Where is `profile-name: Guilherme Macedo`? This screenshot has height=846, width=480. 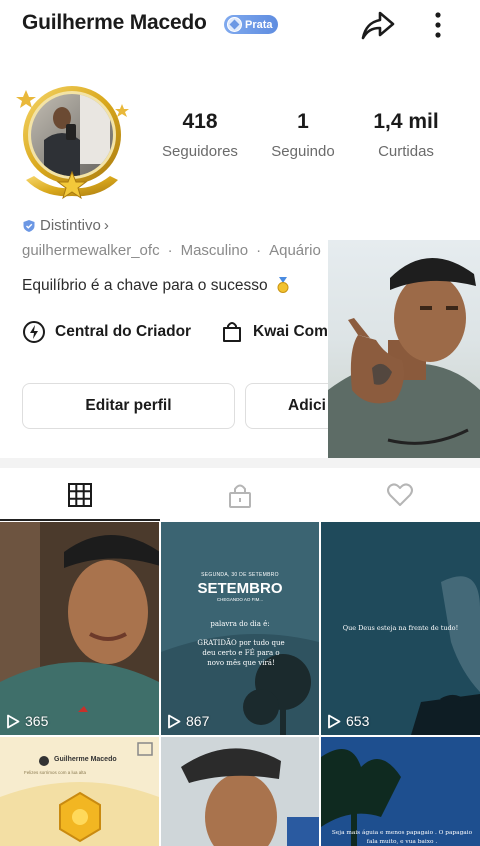
profile-name: Guilherme Macedo is located at coordinates (114, 22).